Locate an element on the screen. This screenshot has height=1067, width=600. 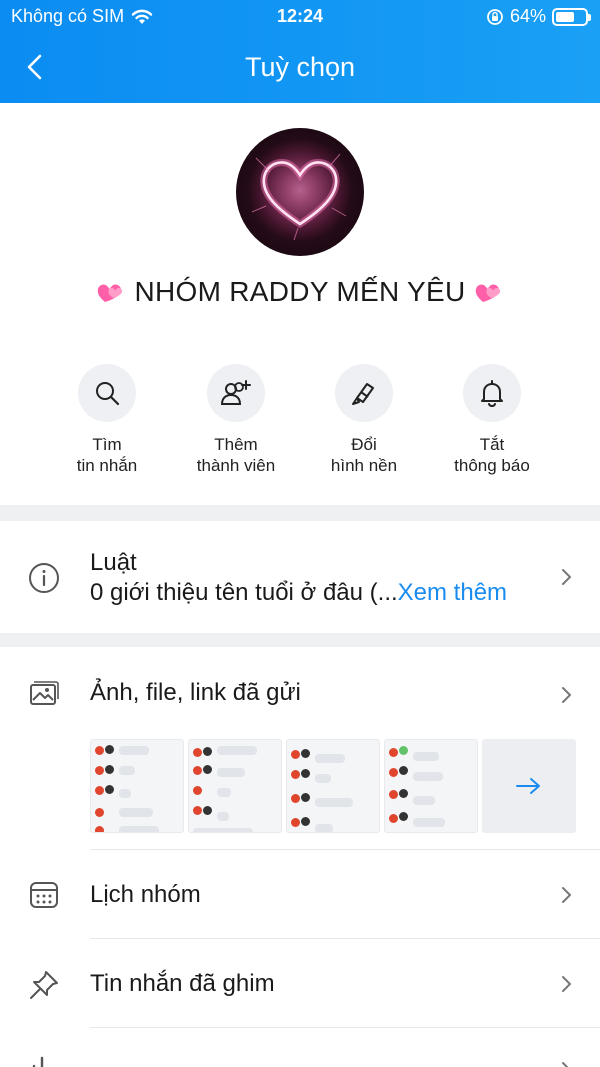
rules-text: 0 giới thiệu tên tuổi ở đâu (...Xem thêm is located at coordinates (298, 593).